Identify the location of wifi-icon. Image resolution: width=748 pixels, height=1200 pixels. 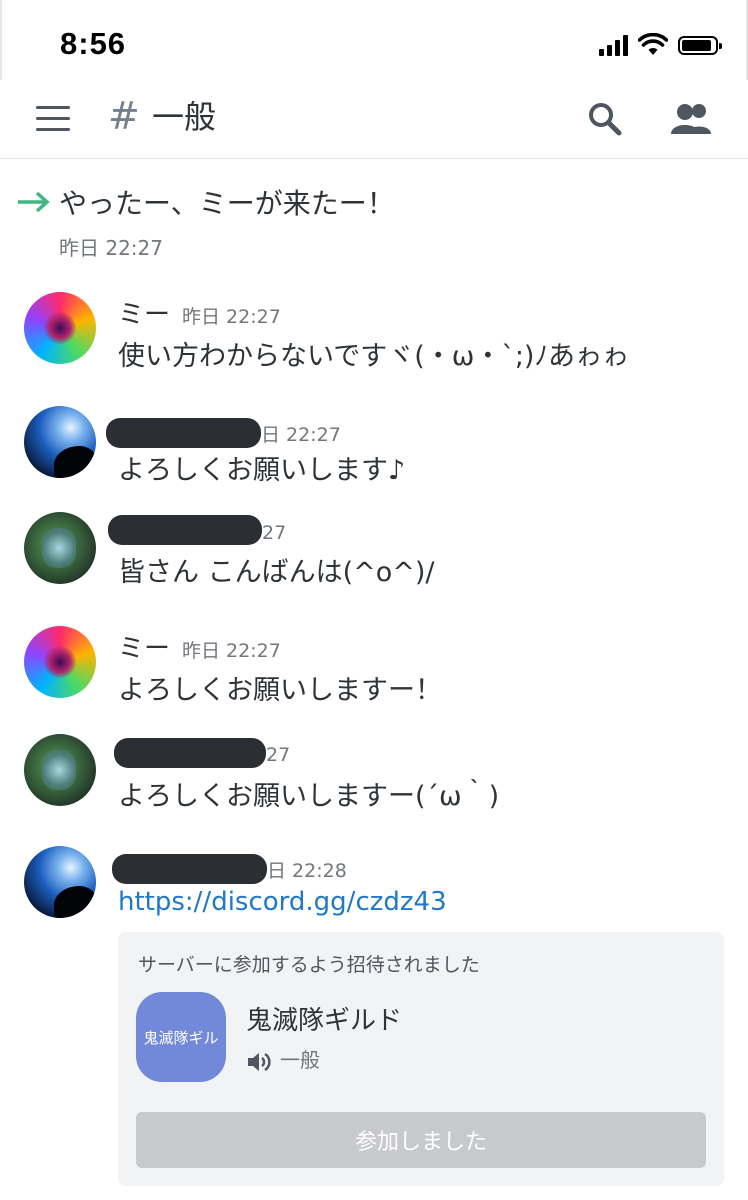
(653, 44).